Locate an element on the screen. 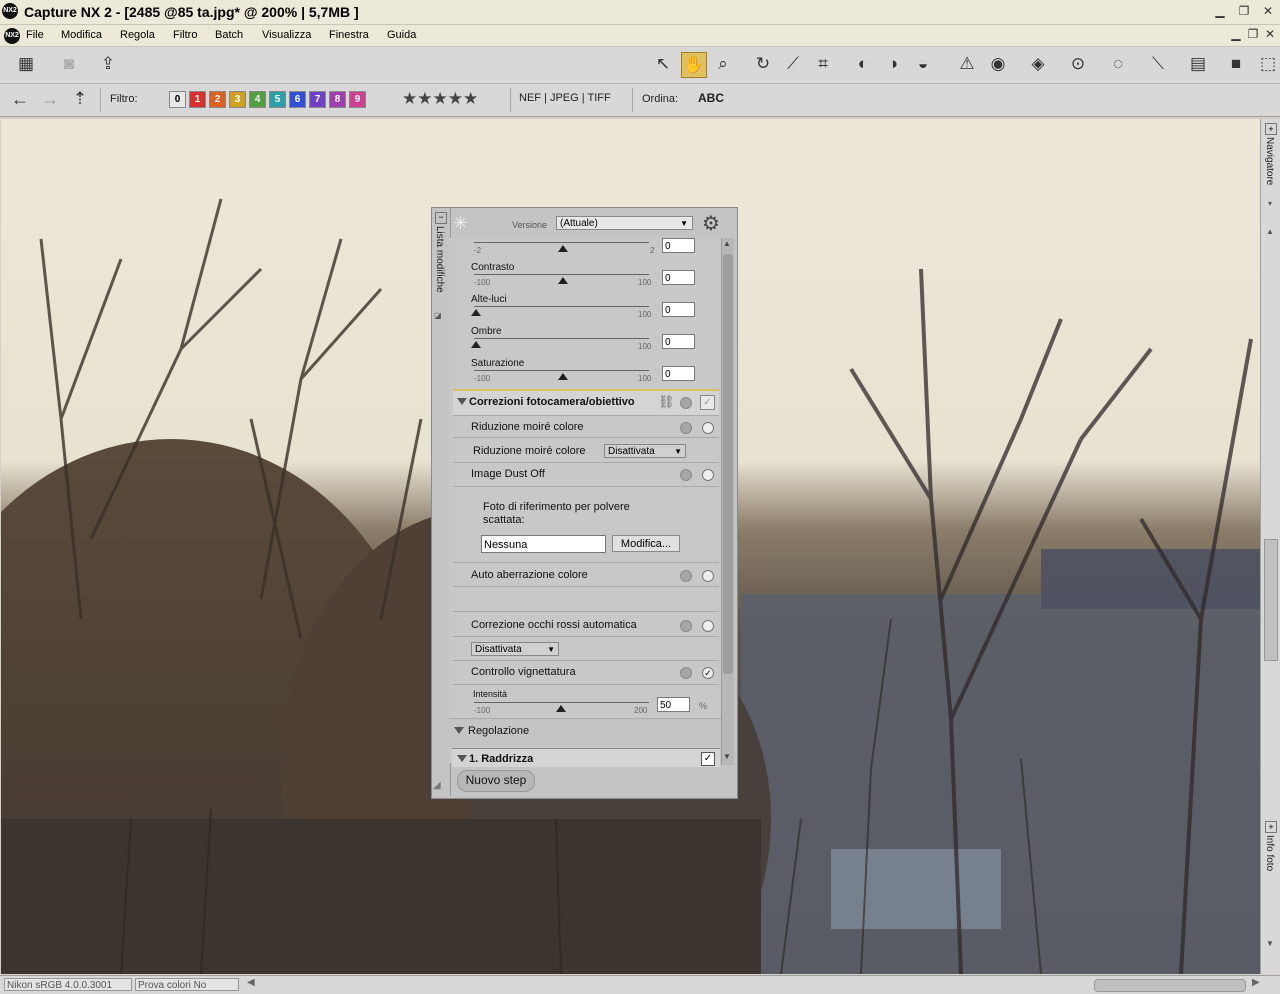  collapse-panel-icon: − is located at coordinates (441, 218).